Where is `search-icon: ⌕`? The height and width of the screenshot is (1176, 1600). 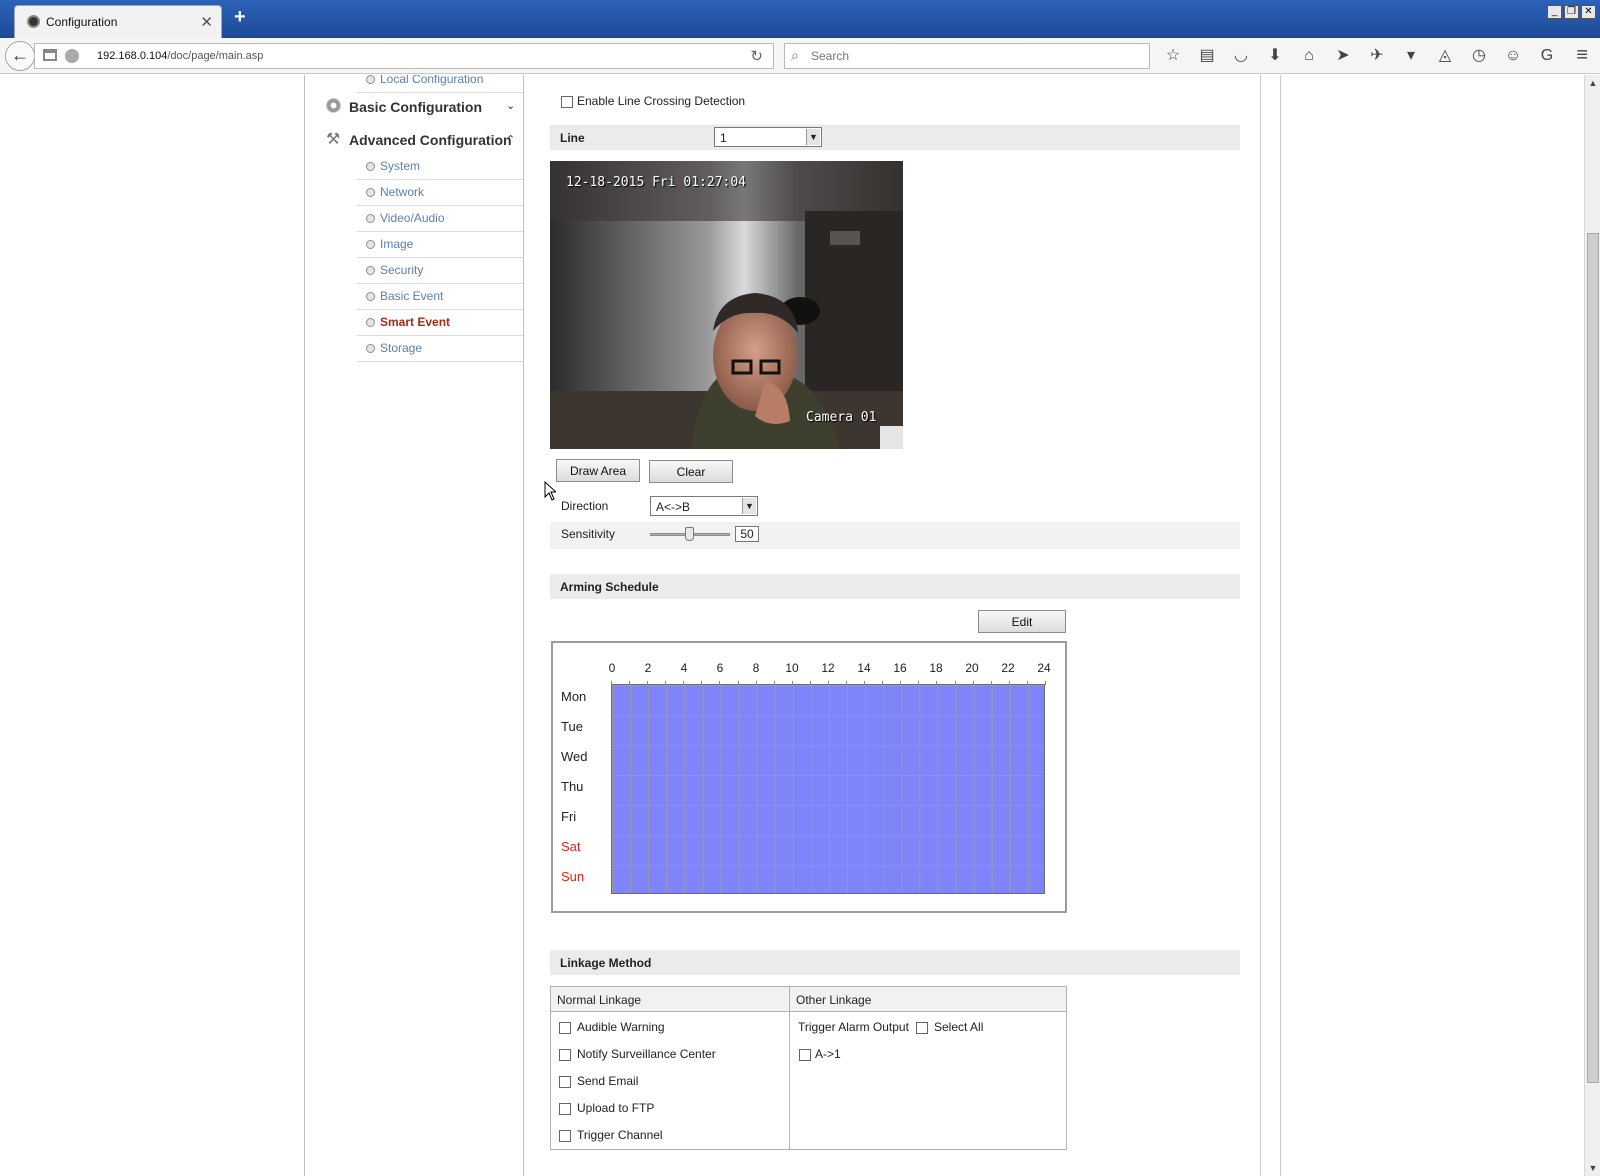
search-icon: ⌕ is located at coordinates (795, 55).